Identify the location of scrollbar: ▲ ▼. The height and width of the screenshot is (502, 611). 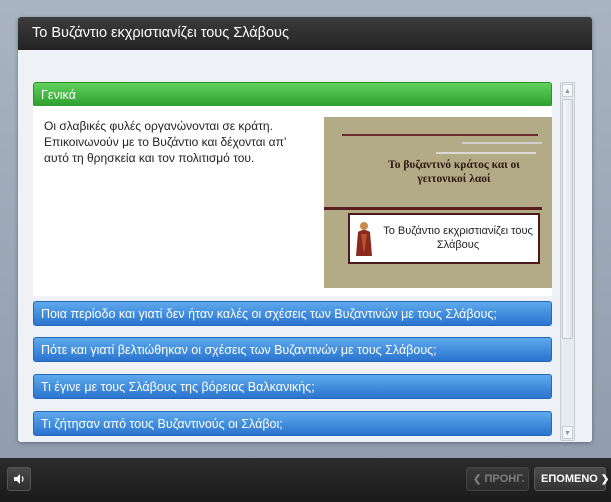
(567, 261).